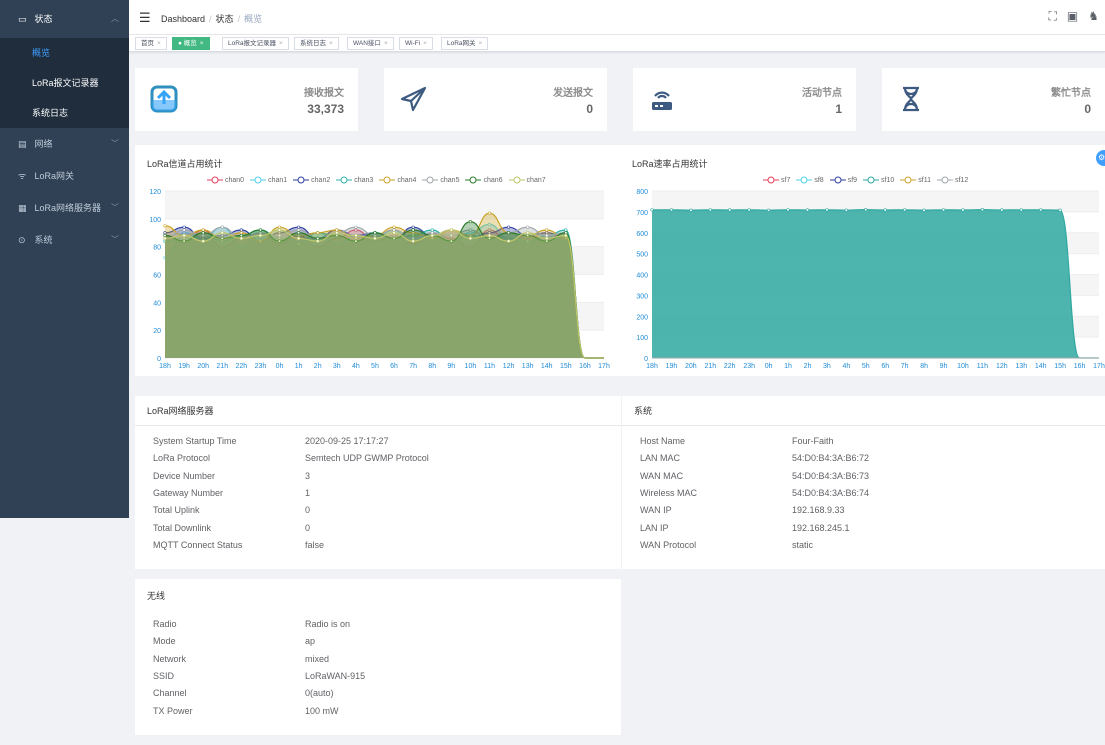  What do you see at coordinates (64, 53) in the screenshot?
I see `sidebar-item-overview: 概览` at bounding box center [64, 53].